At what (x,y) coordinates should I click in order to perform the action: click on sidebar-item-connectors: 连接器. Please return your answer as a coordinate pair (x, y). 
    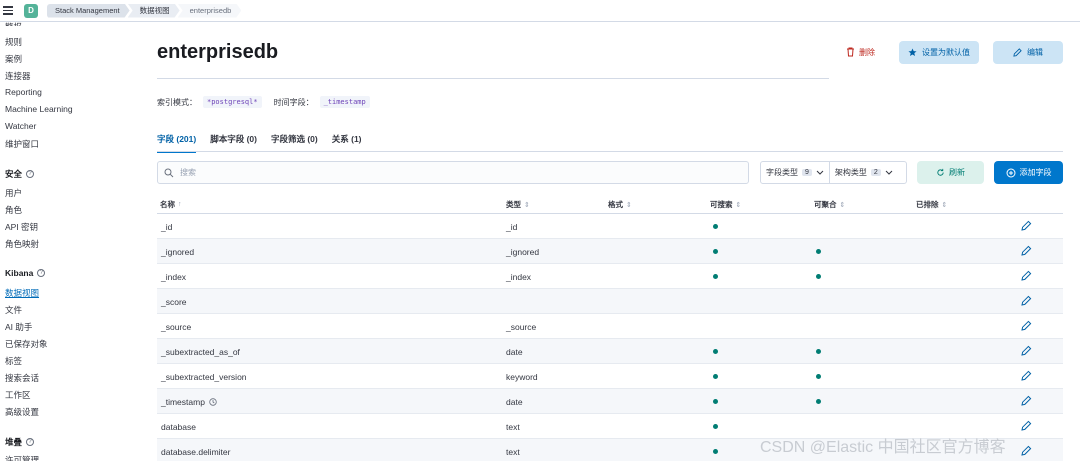
    Looking at the image, I should click on (18, 76).